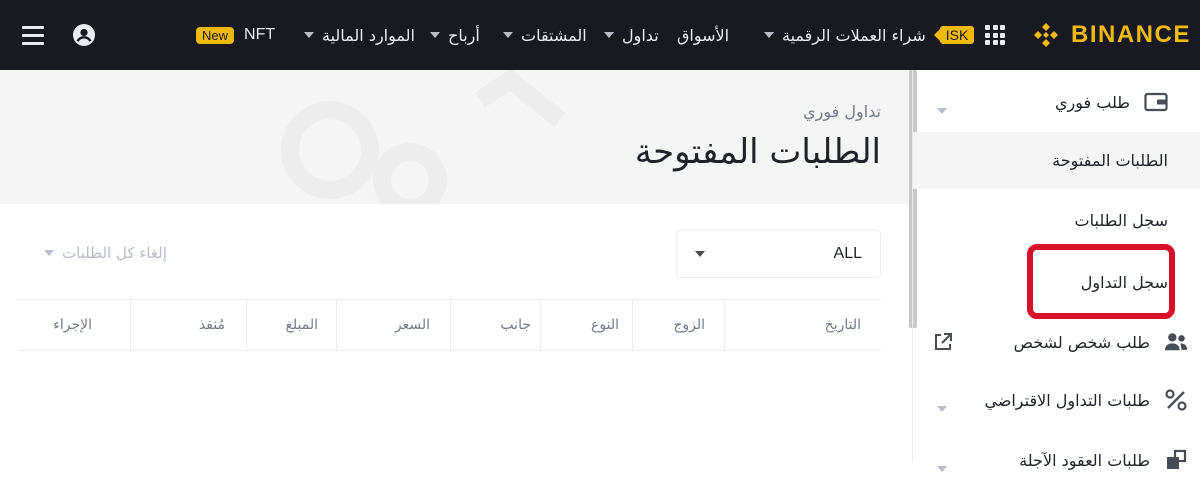 The height and width of the screenshot is (484, 1200). I want to click on nav-earn: أرباح, so click(455, 35).